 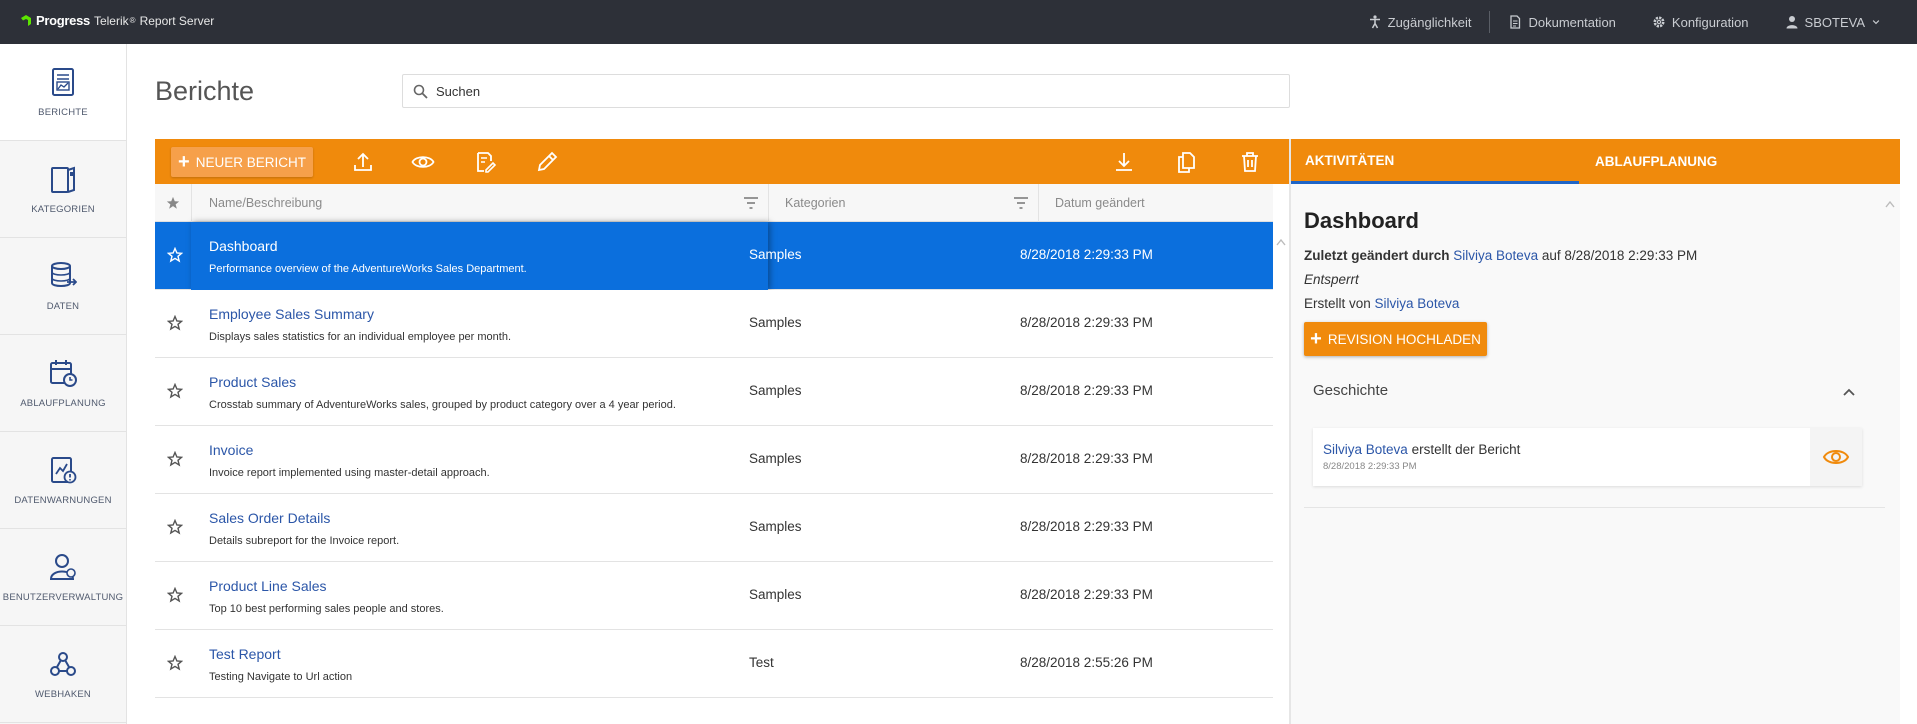 What do you see at coordinates (26, 20) in the screenshot?
I see `progress-logo-icon` at bounding box center [26, 20].